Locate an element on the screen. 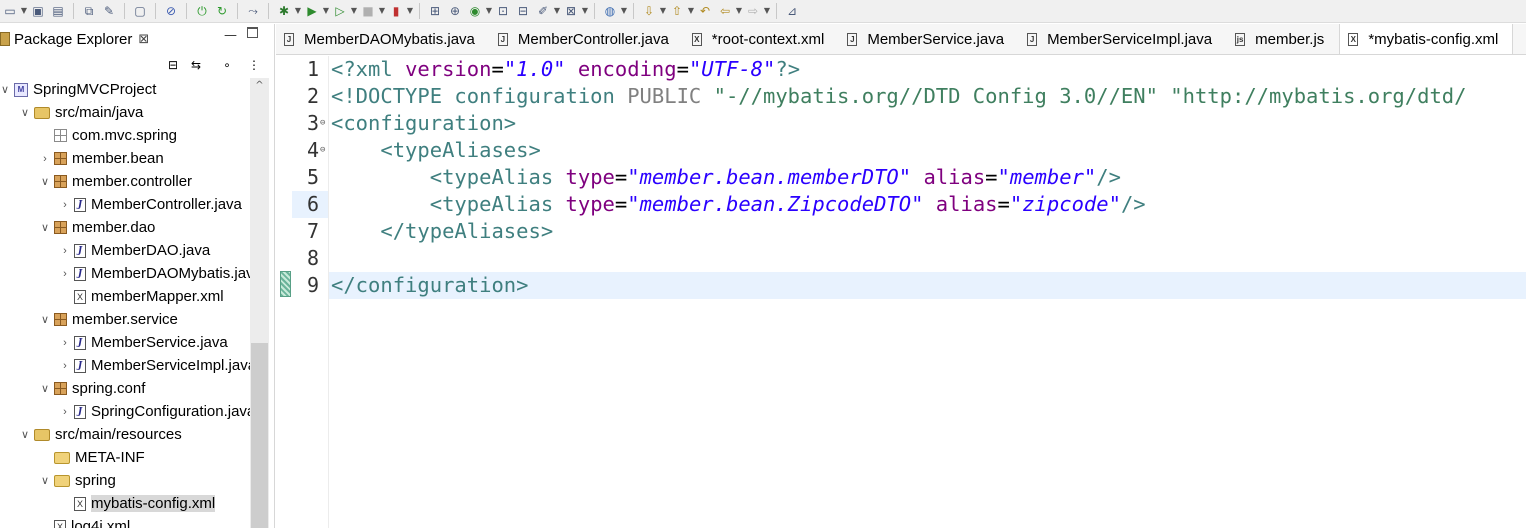 Image resolution: width=1526 pixels, height=528 pixels. focus-icon: ∘ is located at coordinates (227, 65).